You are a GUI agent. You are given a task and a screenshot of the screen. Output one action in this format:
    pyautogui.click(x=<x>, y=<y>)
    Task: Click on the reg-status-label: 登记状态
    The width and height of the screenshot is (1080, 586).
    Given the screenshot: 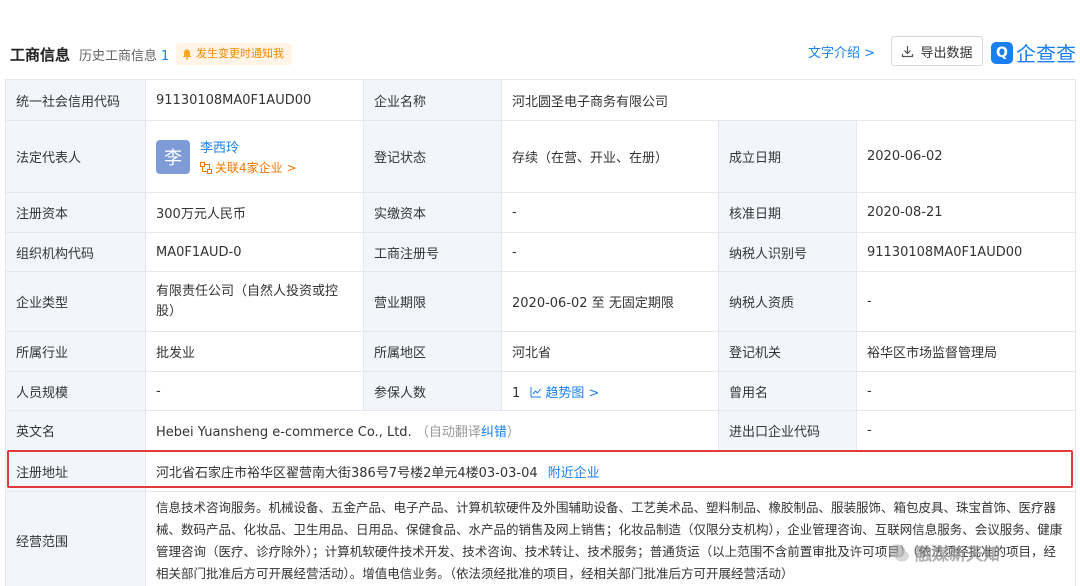 What is the action you would take?
    pyautogui.click(x=432, y=156)
    